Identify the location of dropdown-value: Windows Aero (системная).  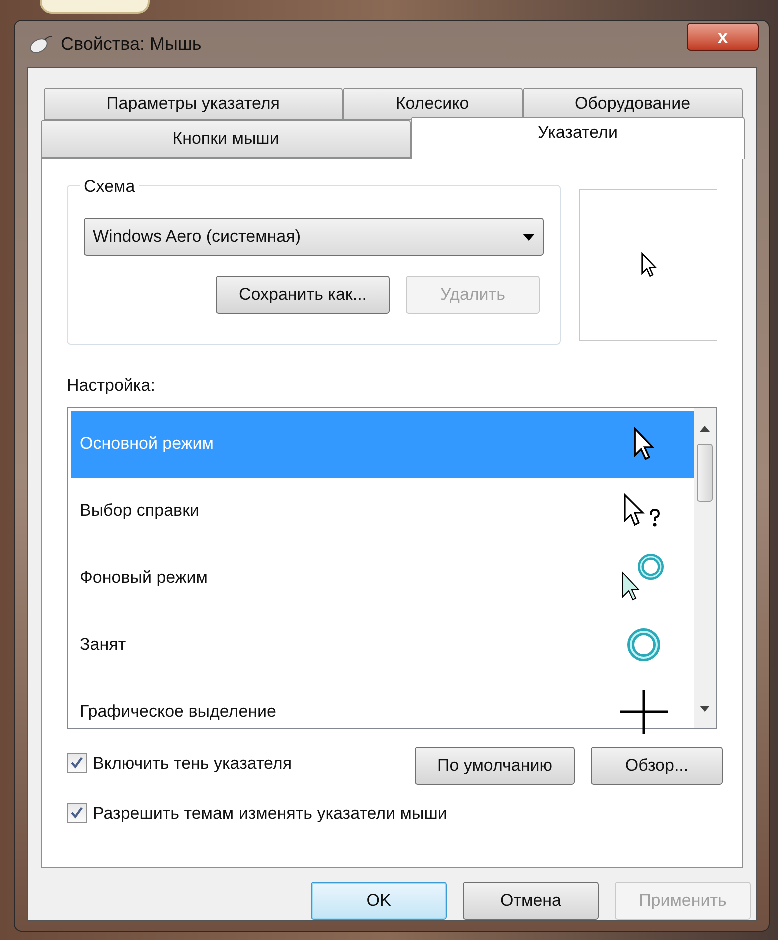
(197, 237).